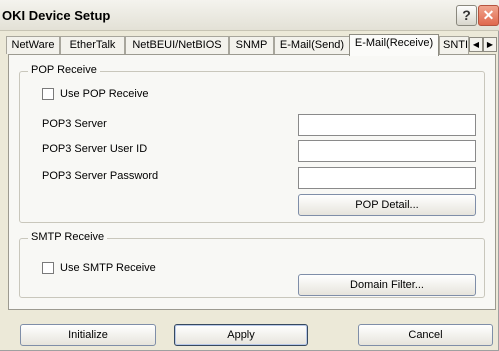  I want to click on use-pop-receive-row: Use POP Receive, so click(107, 95).